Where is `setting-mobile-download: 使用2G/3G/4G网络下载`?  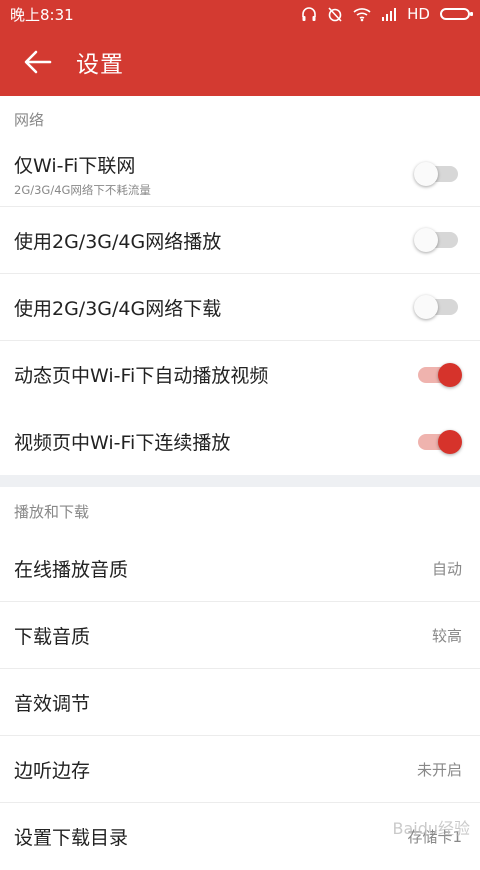
setting-mobile-download: 使用2G/3G/4G网络下载 is located at coordinates (240, 307).